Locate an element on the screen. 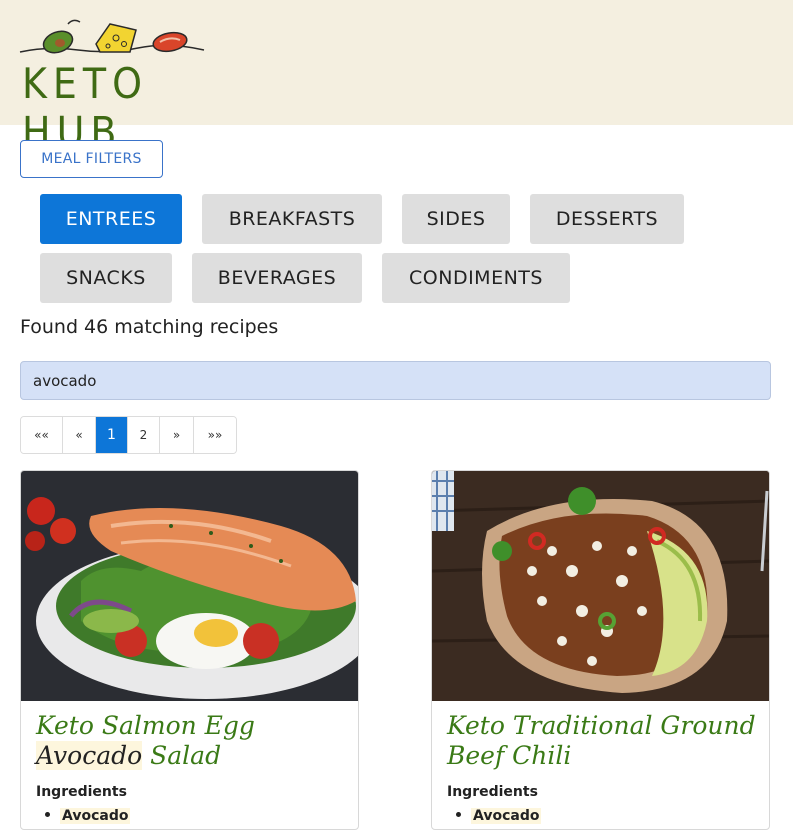  category-breakfasts-button: BREAKFASTS is located at coordinates (292, 219).